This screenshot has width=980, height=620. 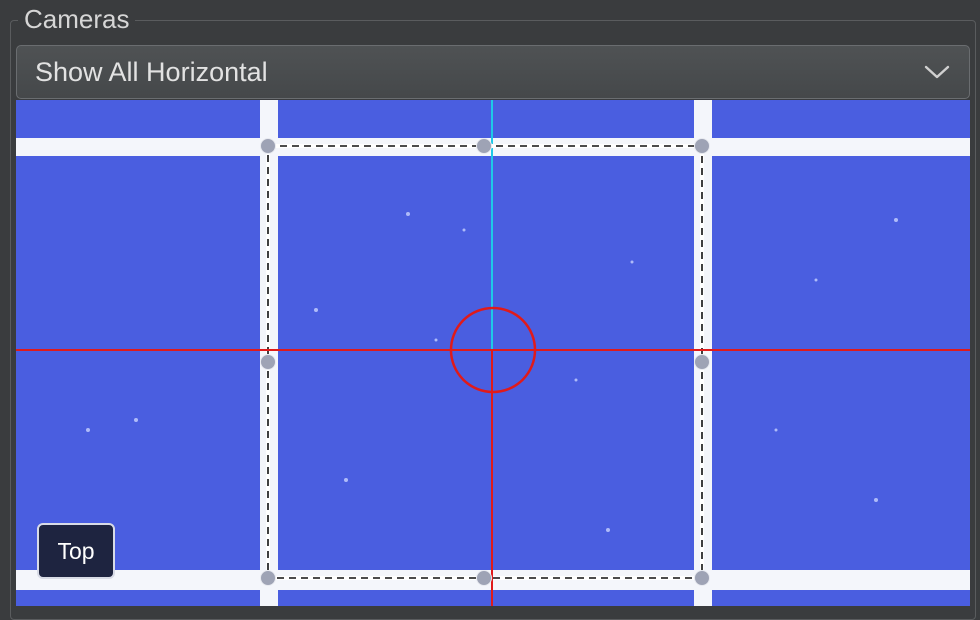 I want to click on handle-bottom-left, so click(x=268, y=578).